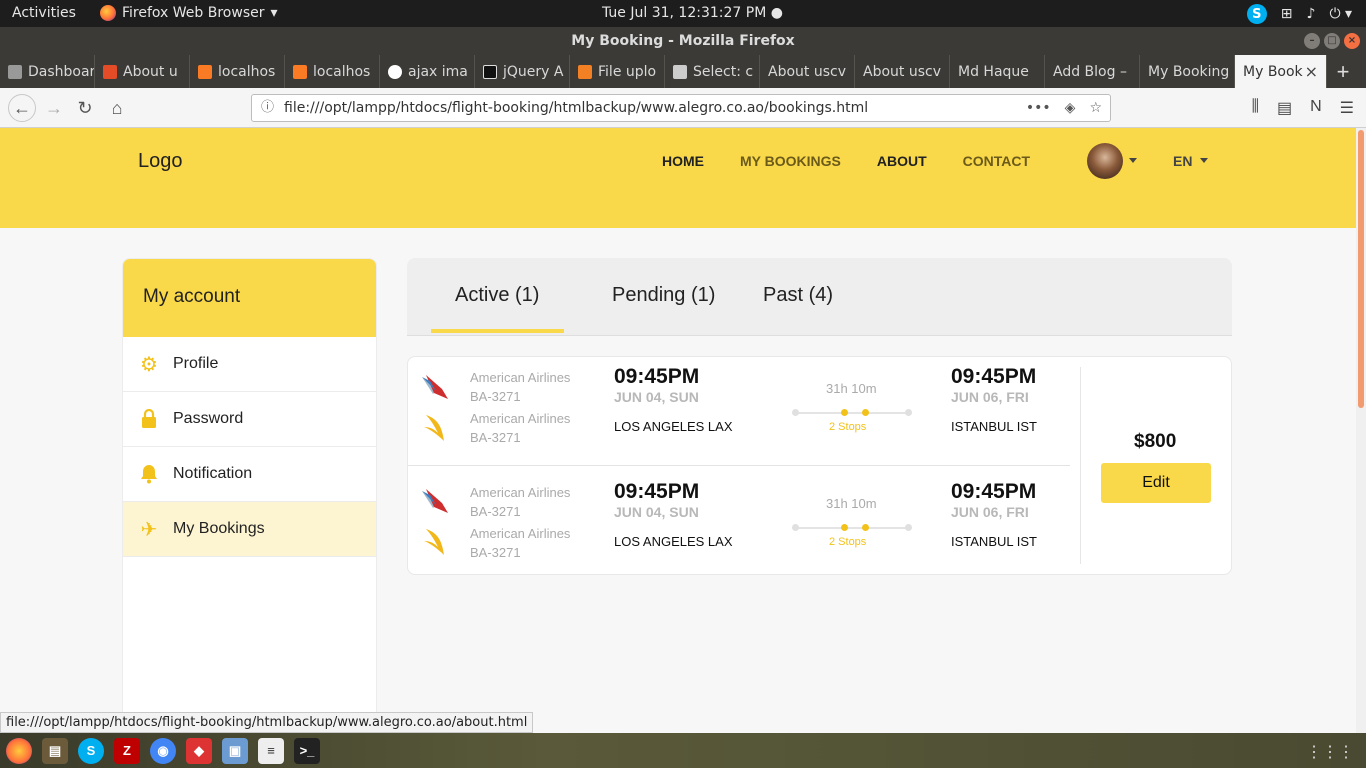  What do you see at coordinates (1038, 108) in the screenshot?
I see `page-actions-icon: •••` at bounding box center [1038, 108].